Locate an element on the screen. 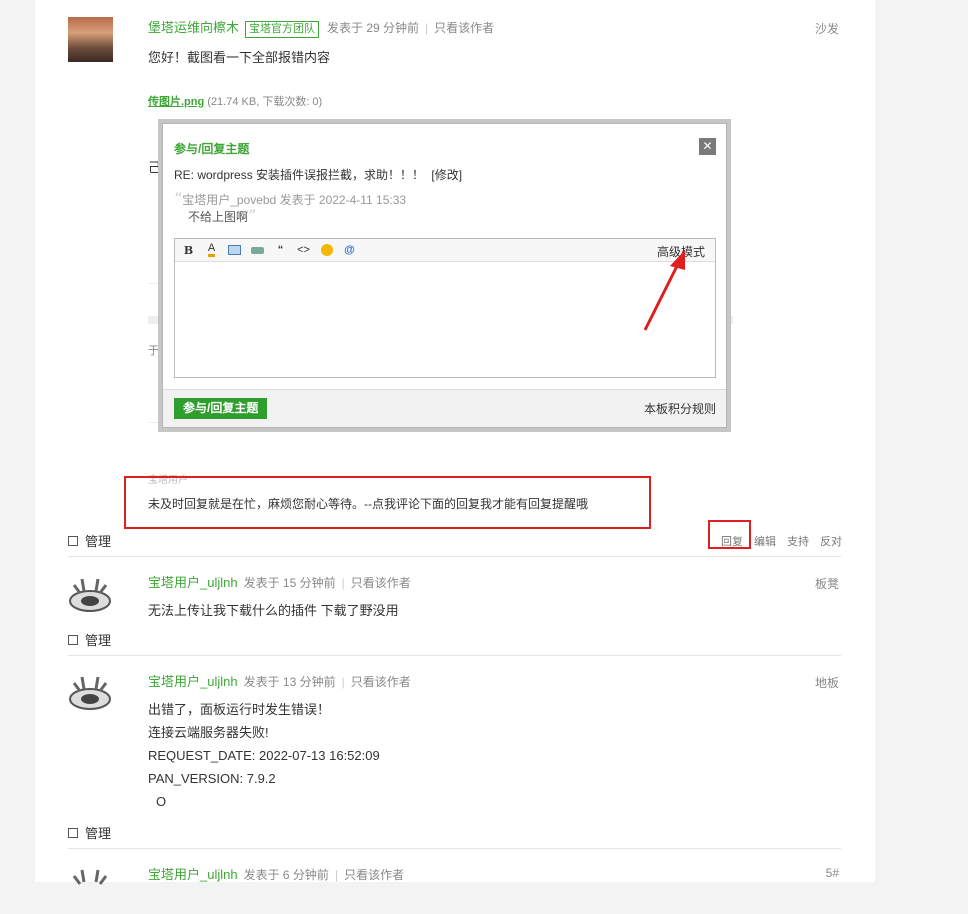 This screenshot has width=968, height=914. post-message: 无法上传让我下载什么的插件 下载了野没用 is located at coordinates (273, 610).